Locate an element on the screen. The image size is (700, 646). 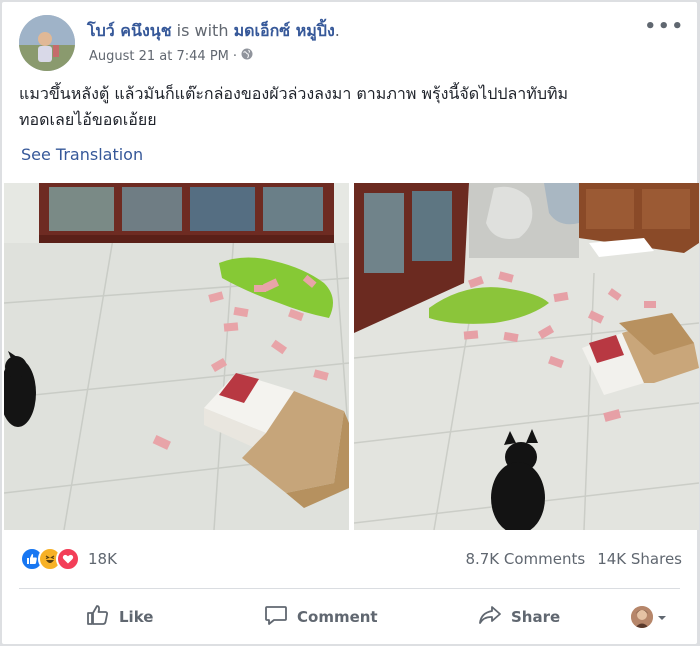
post-timestamp-link: August 21 at 7:44 PM is located at coordinates (159, 56).